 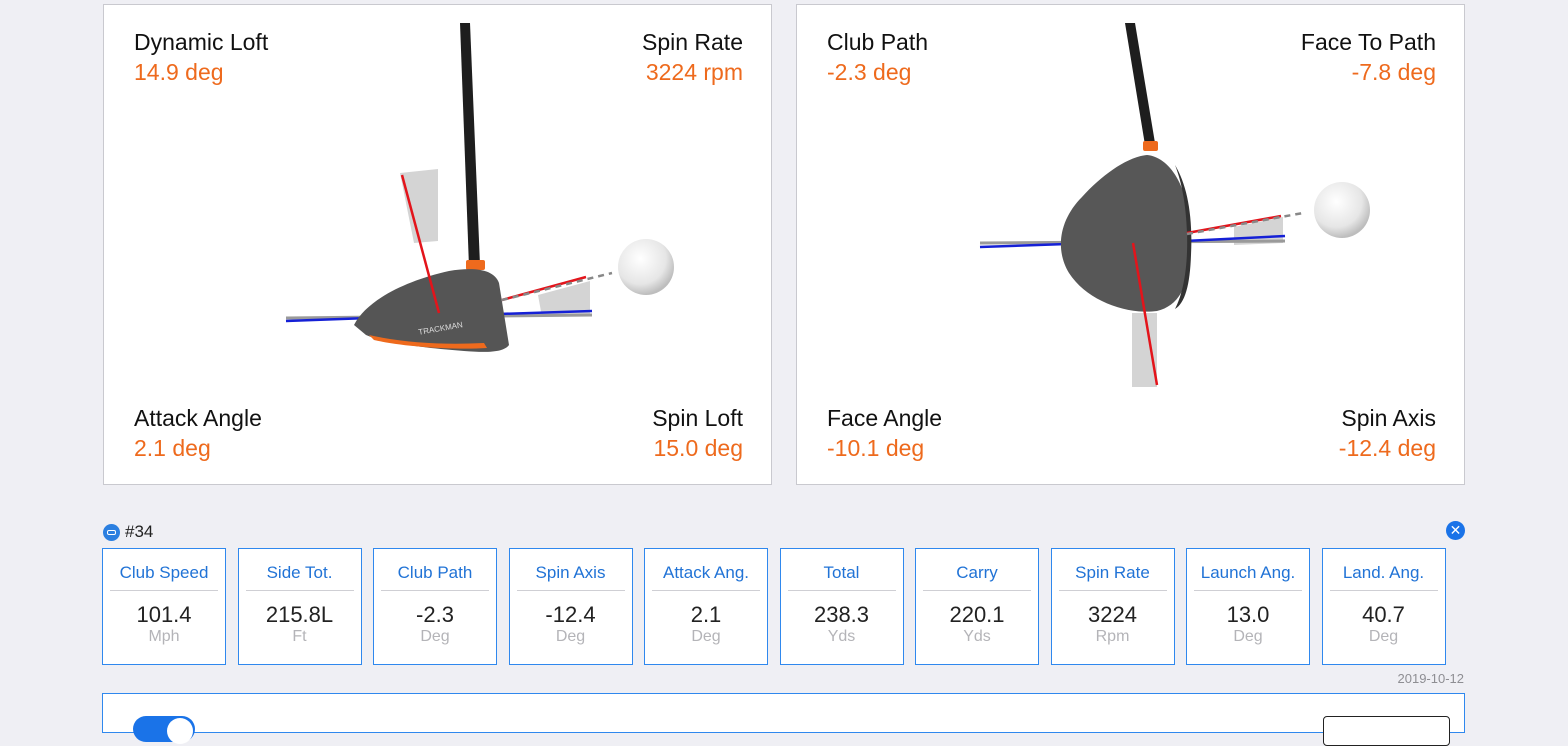 I want to click on metric-label: Spin Rate, so click(x=692, y=42).